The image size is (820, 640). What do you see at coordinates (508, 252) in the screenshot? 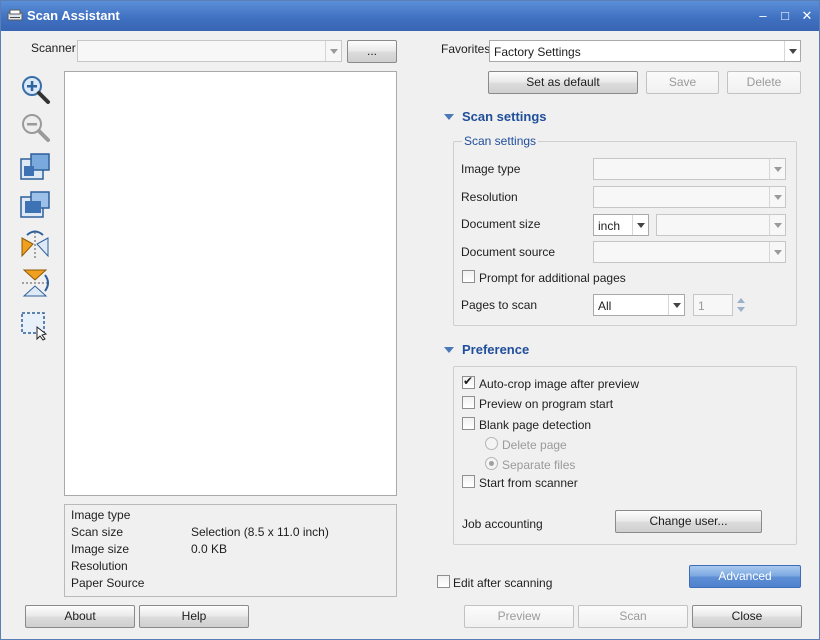
I see `document-source-label: Document source` at bounding box center [508, 252].